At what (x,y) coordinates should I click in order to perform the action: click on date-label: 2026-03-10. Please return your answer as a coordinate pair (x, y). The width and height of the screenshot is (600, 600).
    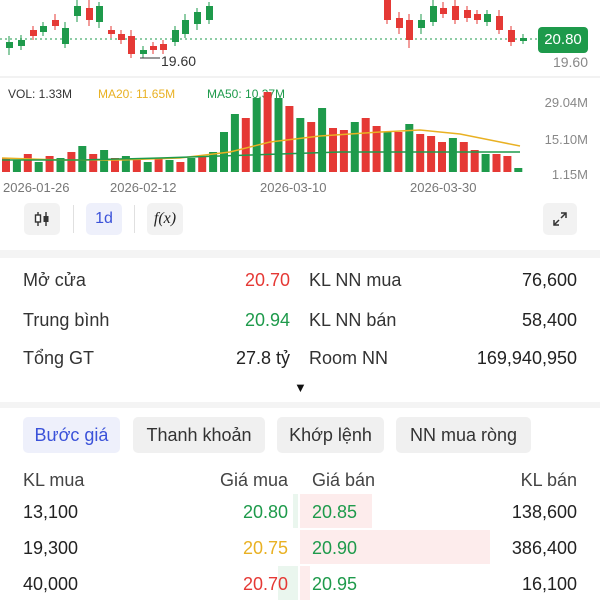
    Looking at the image, I should click on (293, 187).